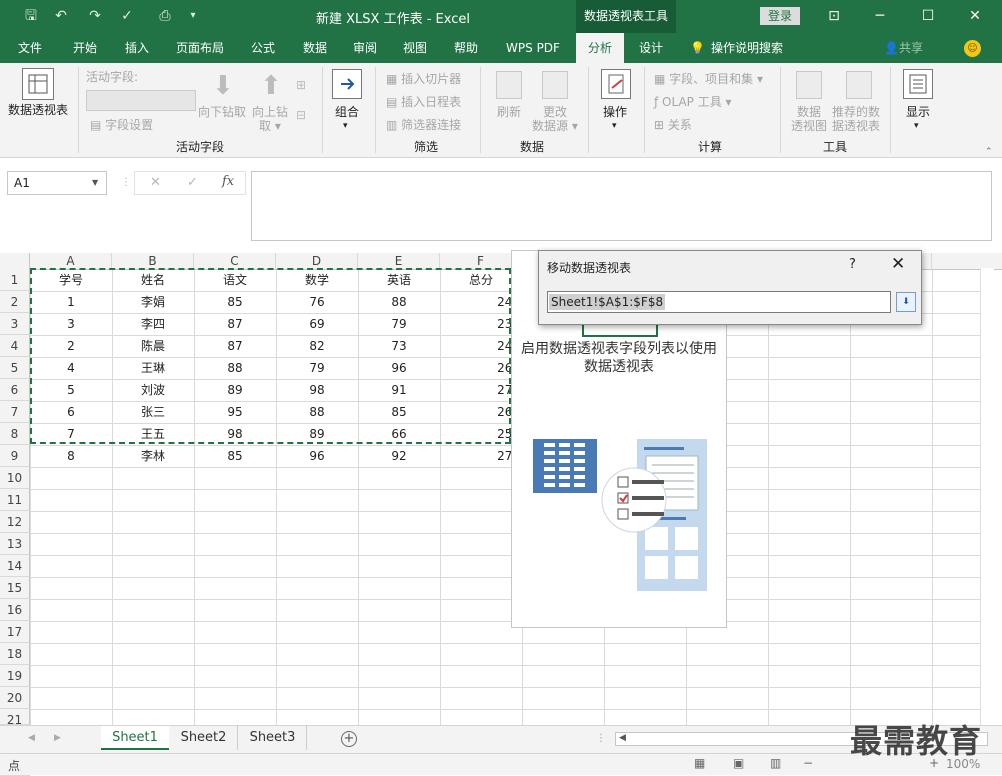 This screenshot has height=776, width=1002. I want to click on login-button: 登录, so click(780, 16).